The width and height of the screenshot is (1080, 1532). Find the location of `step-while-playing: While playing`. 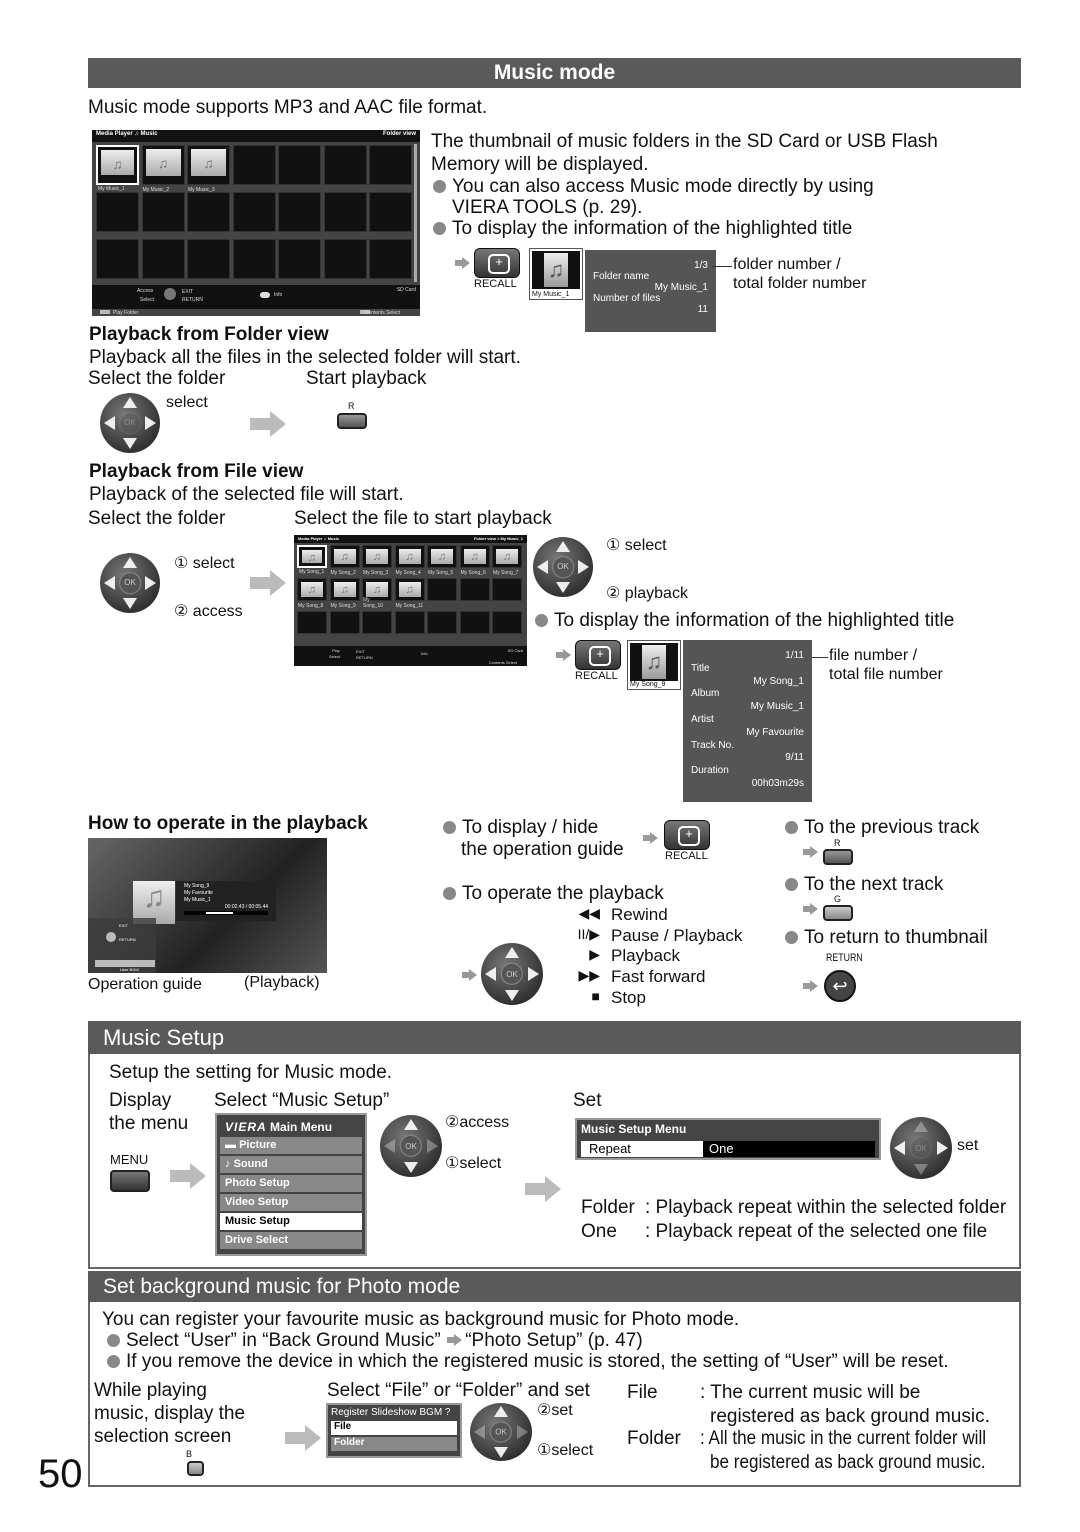

step-while-playing: While playing is located at coordinates (150, 1390).